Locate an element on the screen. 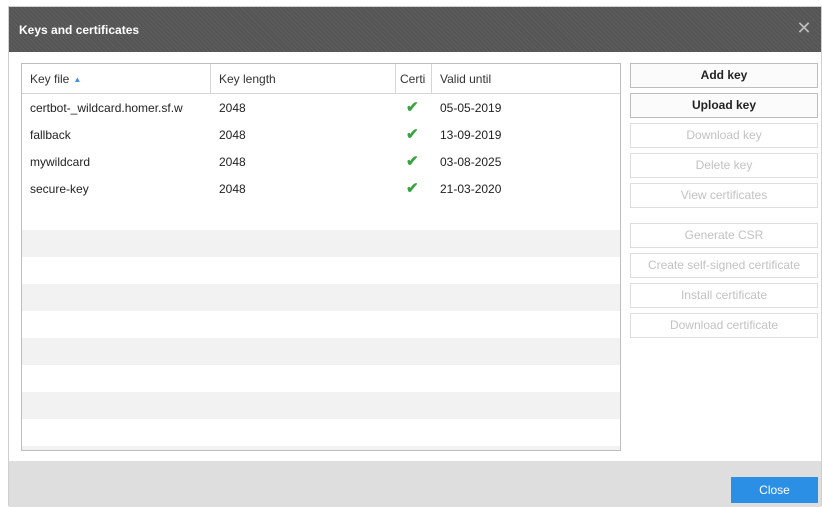 Image resolution: width=822 pixels, height=507 pixels. table-row: mywildcard 2048 ✔ 03-08-2025 is located at coordinates (321, 162).